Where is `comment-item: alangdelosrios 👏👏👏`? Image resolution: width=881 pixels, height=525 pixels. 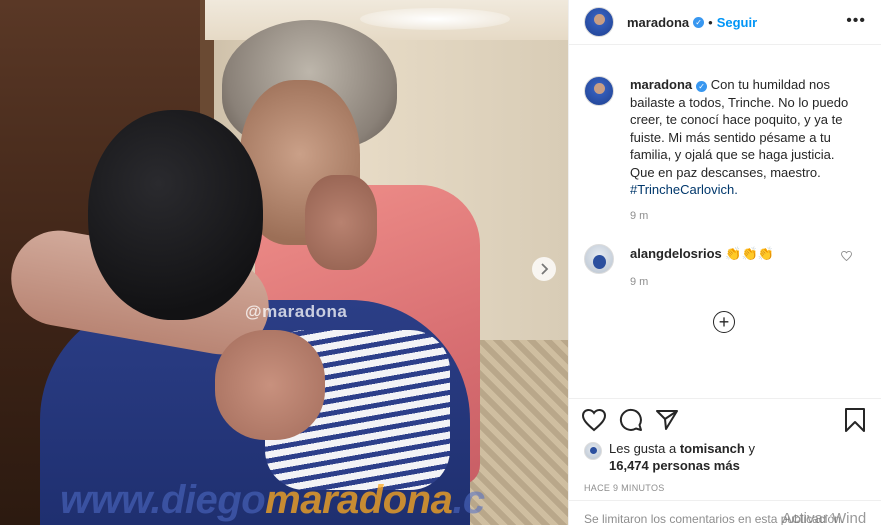
comment-item: alangdelosrios 👏👏👏 is located at coordinates (729, 259).